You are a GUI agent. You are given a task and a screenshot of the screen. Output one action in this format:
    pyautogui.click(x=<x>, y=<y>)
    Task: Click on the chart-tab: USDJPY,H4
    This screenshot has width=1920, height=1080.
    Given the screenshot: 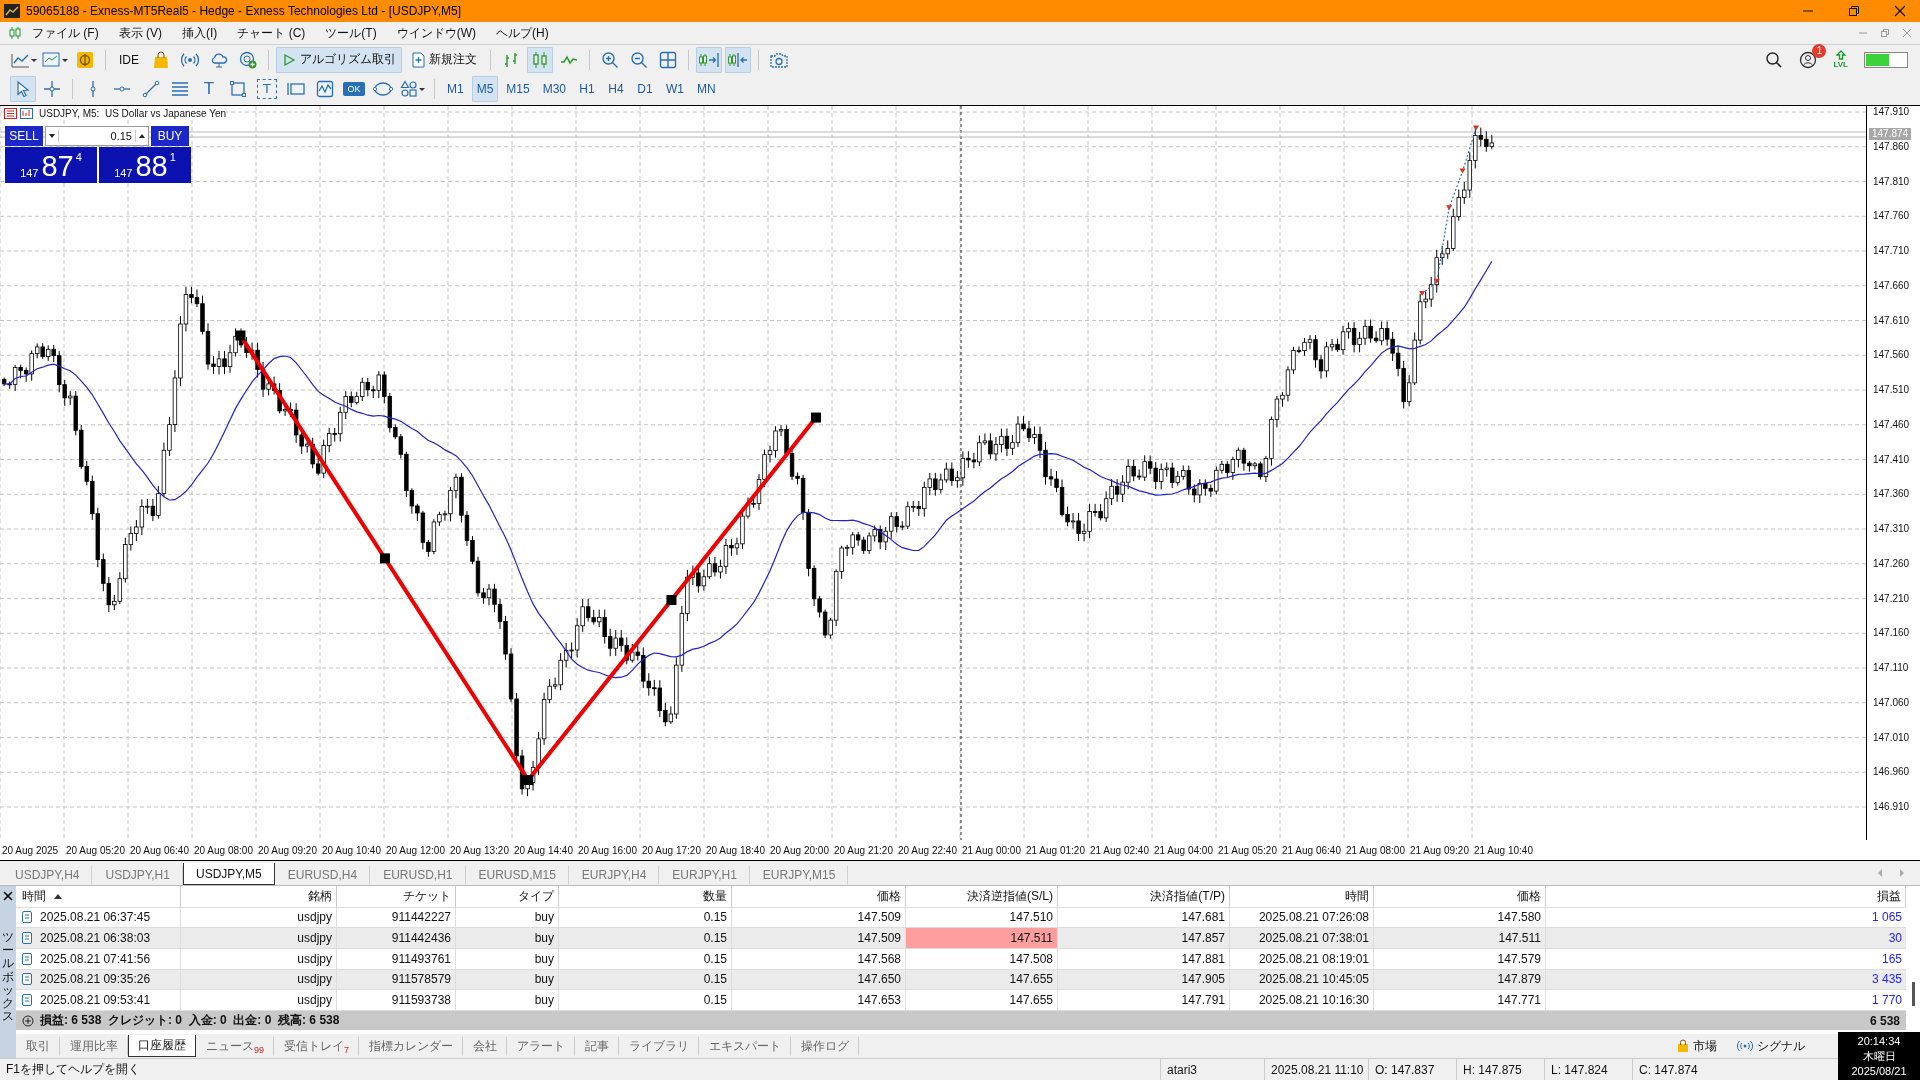 What is the action you would take?
    pyautogui.click(x=47, y=875)
    